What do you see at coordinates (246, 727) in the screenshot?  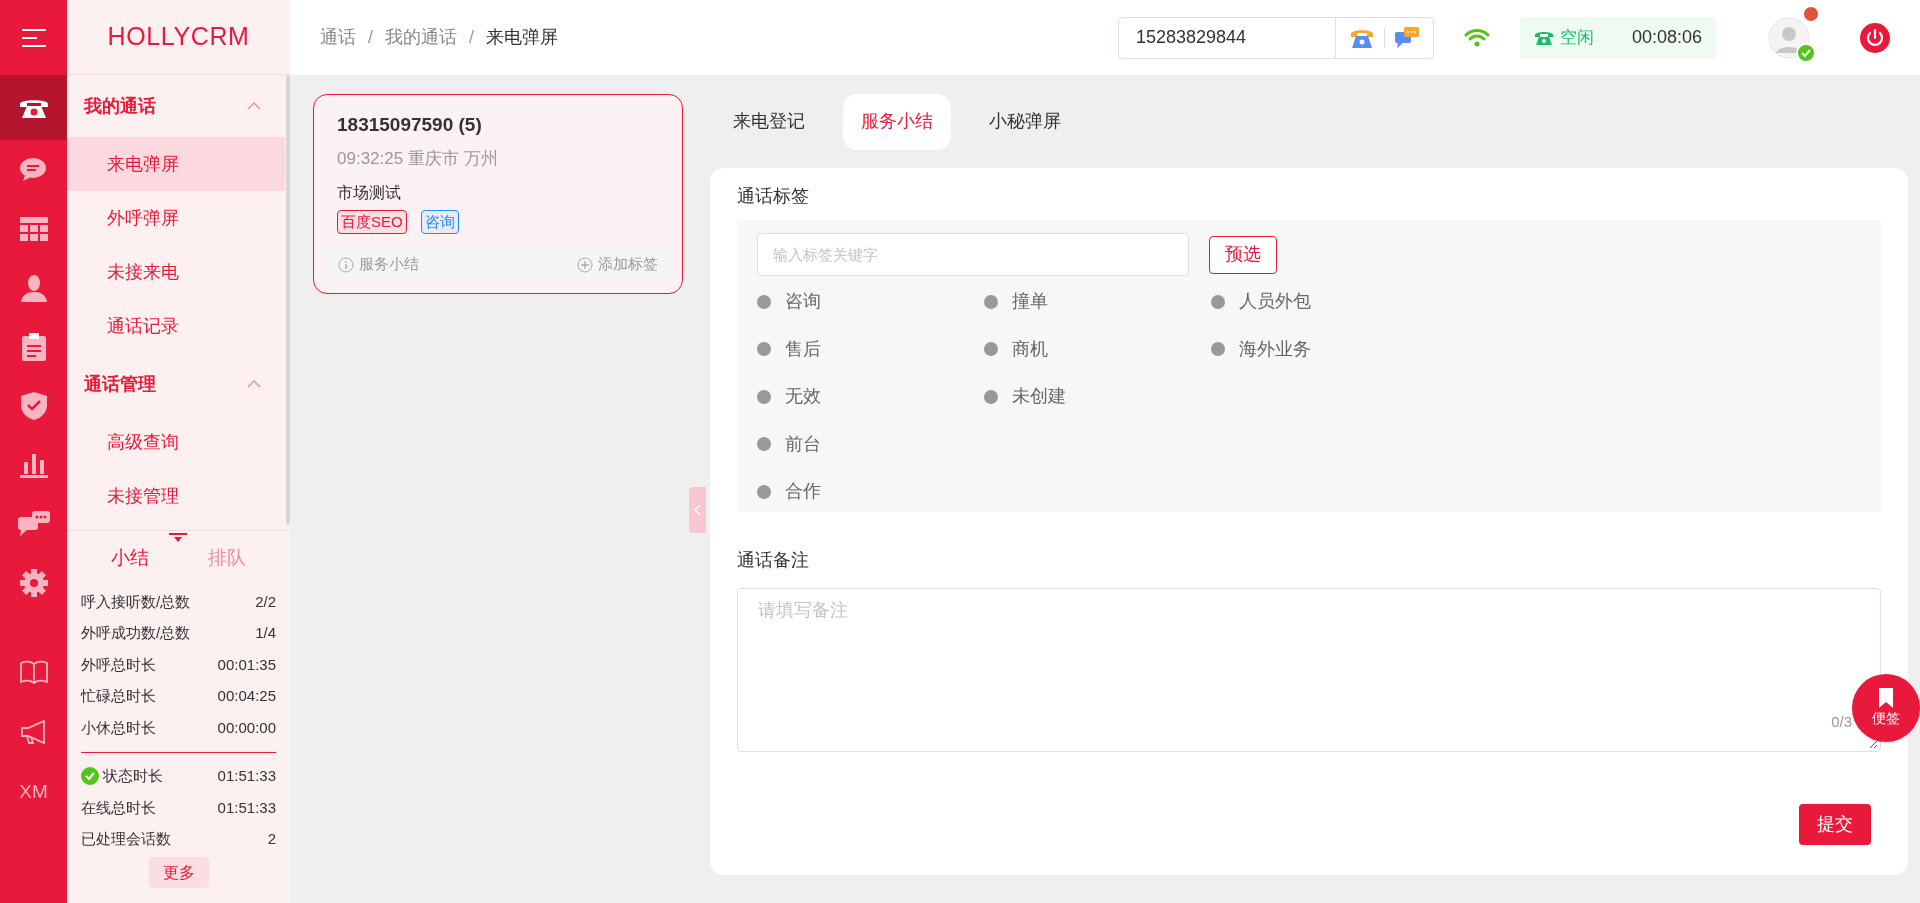 I see `stat-value: 00:00:00` at bounding box center [246, 727].